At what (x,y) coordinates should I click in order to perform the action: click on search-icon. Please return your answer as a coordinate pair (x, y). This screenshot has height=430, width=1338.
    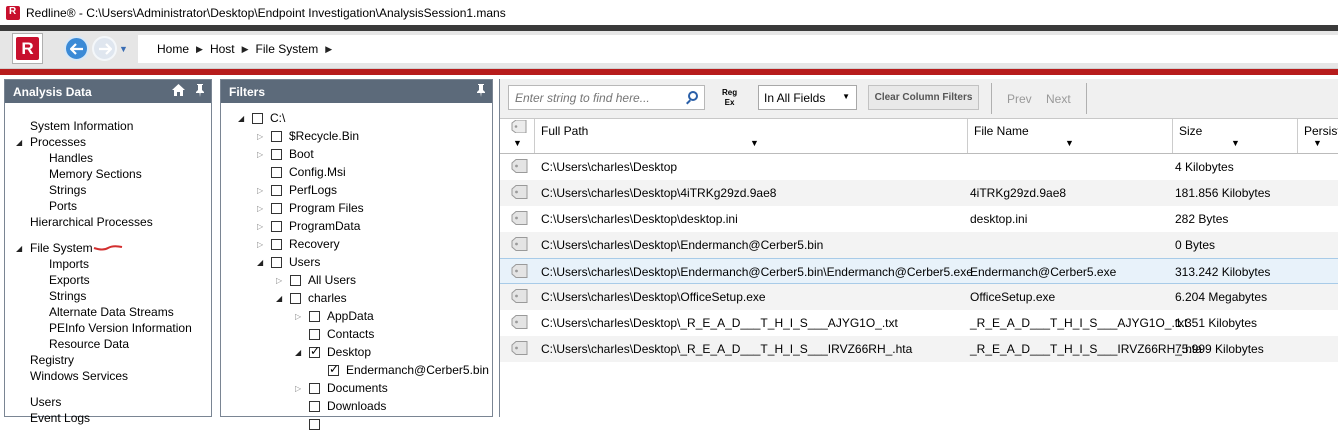
    Looking at the image, I should click on (693, 96).